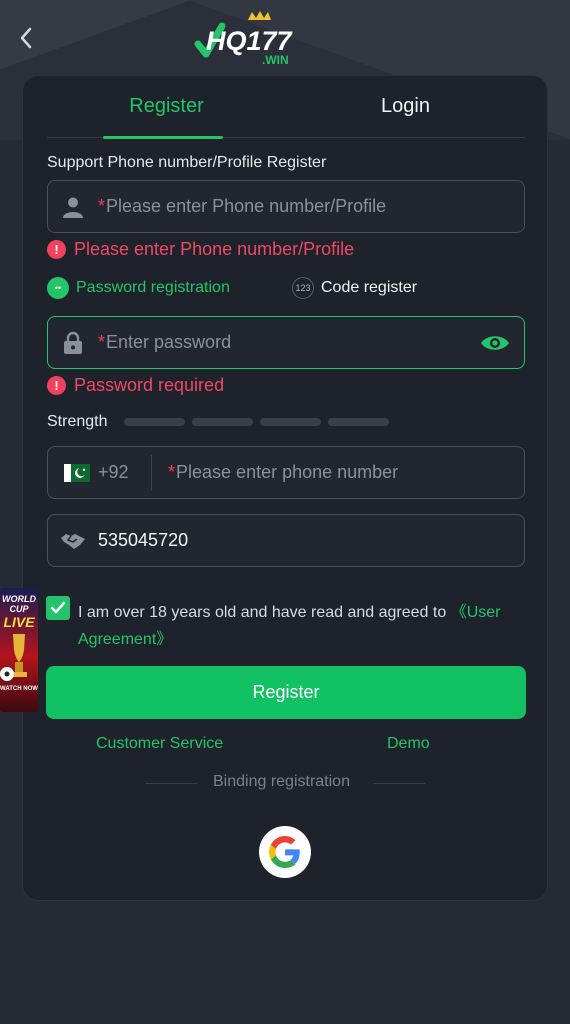  I want to click on divider-right, so click(399, 783).